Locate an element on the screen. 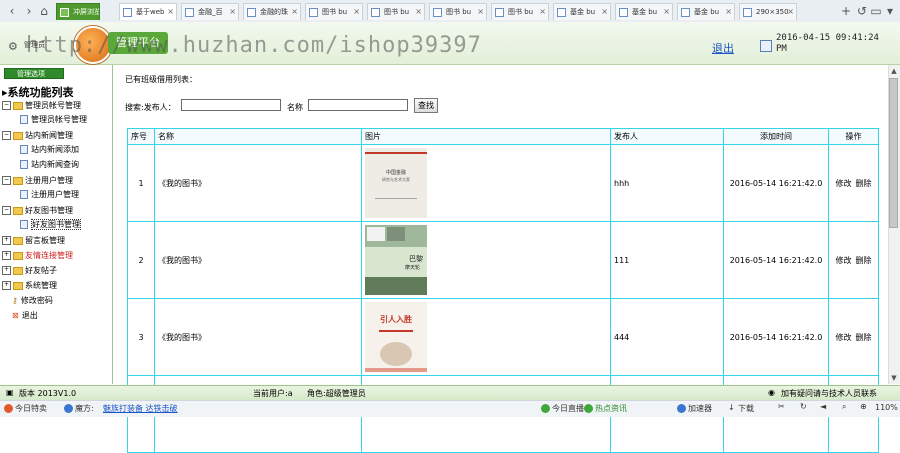 The height and width of the screenshot is (453, 900). svg-text: 引人入胜 is located at coordinates (396, 319).